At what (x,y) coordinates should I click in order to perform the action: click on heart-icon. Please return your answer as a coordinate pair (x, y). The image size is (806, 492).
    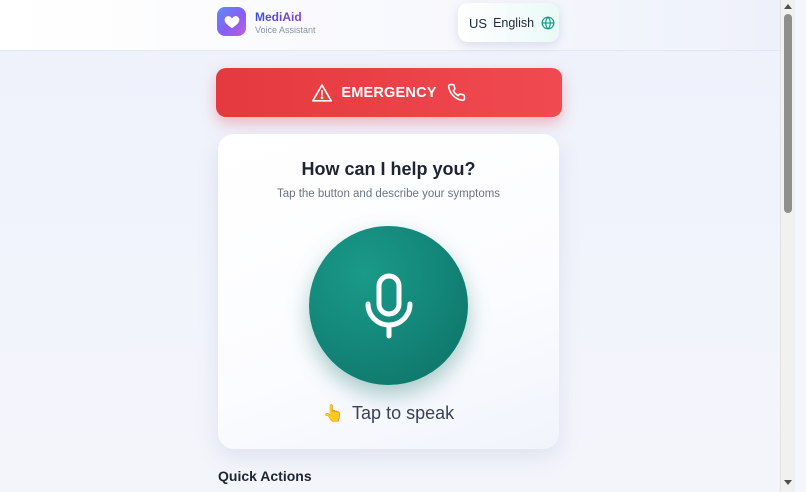
    Looking at the image, I should click on (231, 22).